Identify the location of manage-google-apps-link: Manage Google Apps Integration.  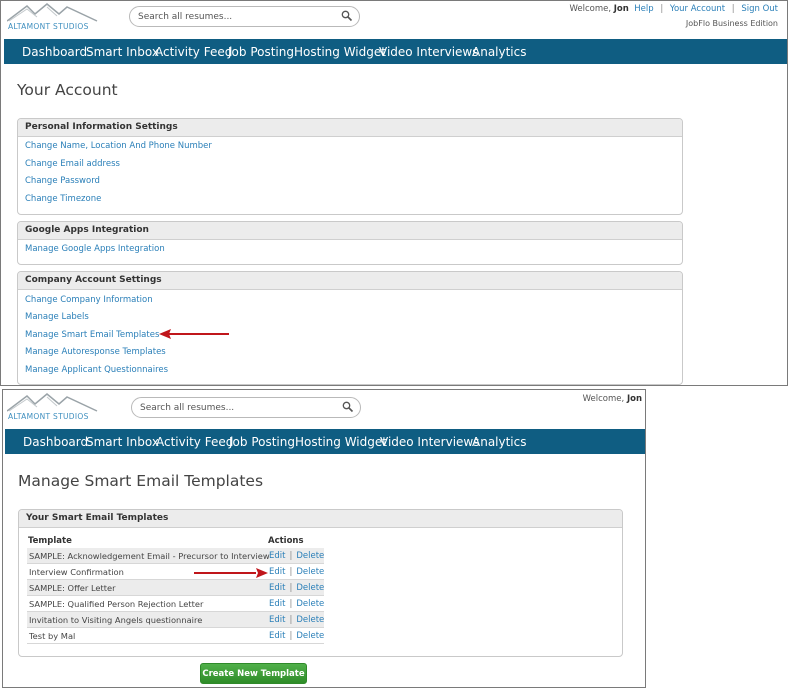
(95, 249).